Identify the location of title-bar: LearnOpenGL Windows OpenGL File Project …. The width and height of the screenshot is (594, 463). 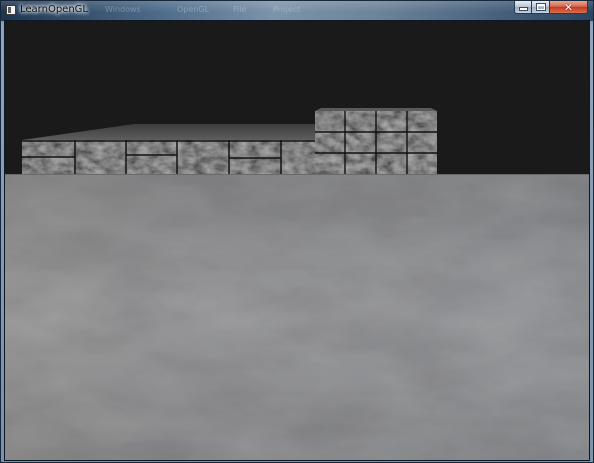
(297, 11).